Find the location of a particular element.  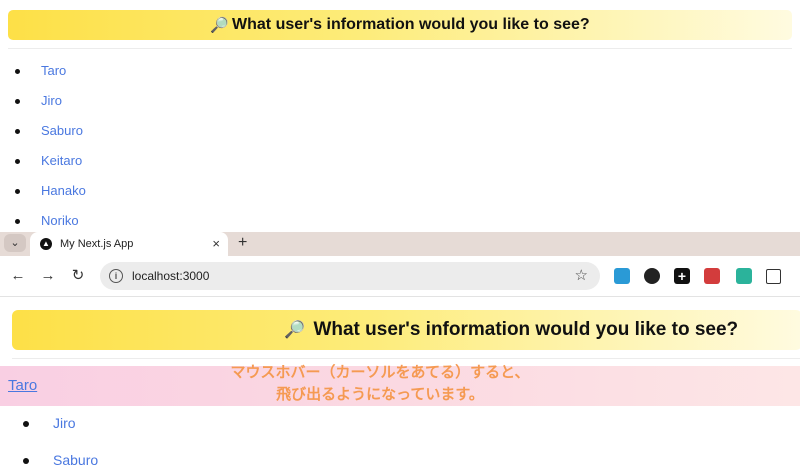

top-user-list: Taro Jiro Saburo Keitaro Hanako Noriko is located at coordinates (43, 144).